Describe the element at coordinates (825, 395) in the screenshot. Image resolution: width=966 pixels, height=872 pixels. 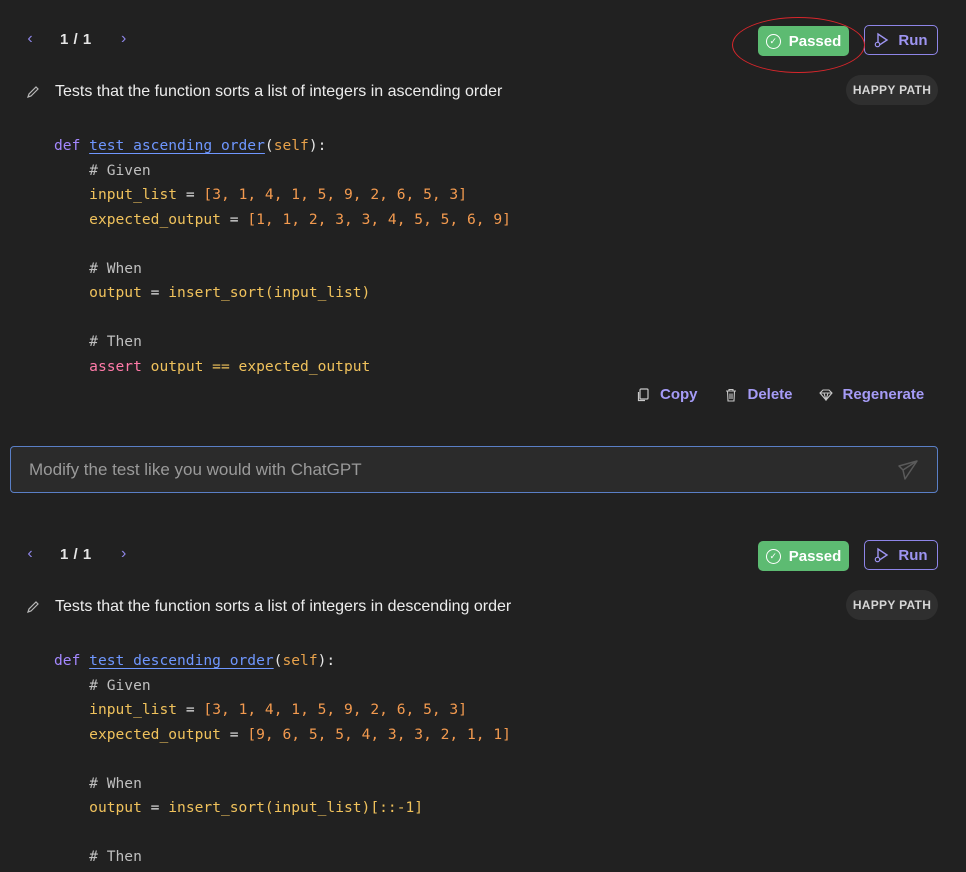
I see `diamond-icon` at that location.